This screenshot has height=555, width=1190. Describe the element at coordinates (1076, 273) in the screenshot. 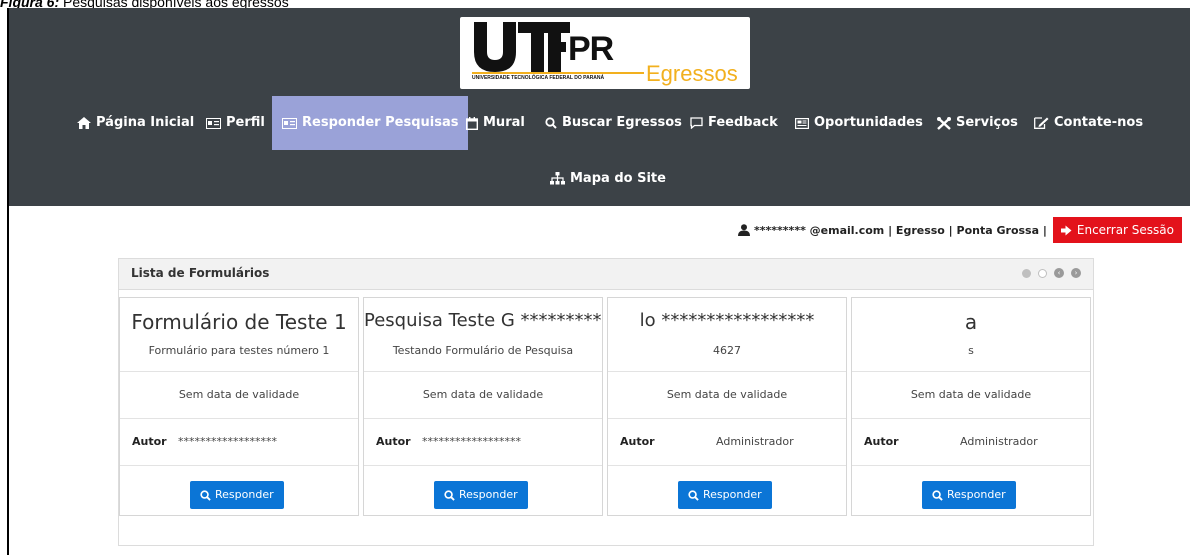

I see `chevron-right-icon: ›` at that location.